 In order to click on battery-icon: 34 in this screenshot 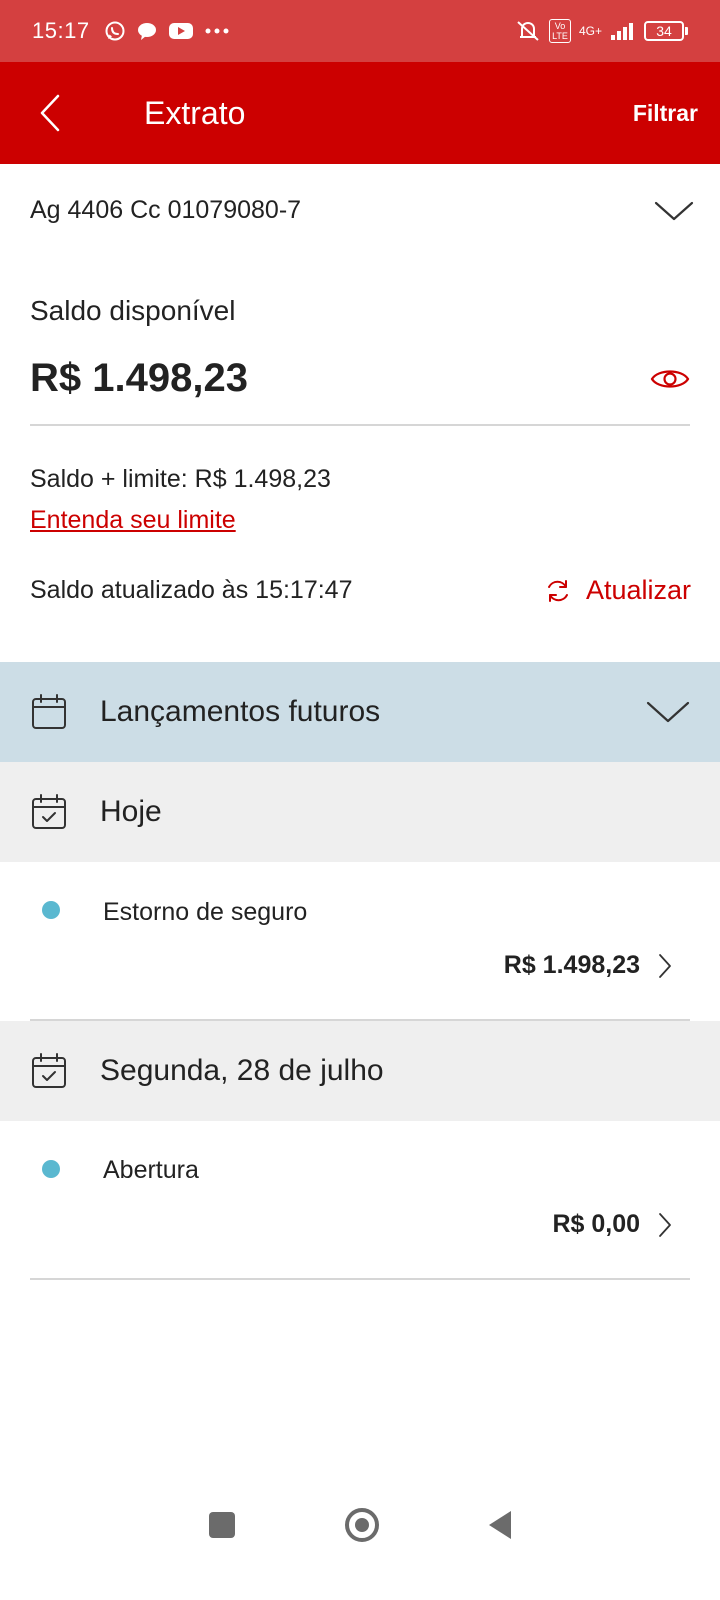, I will do `click(666, 31)`.